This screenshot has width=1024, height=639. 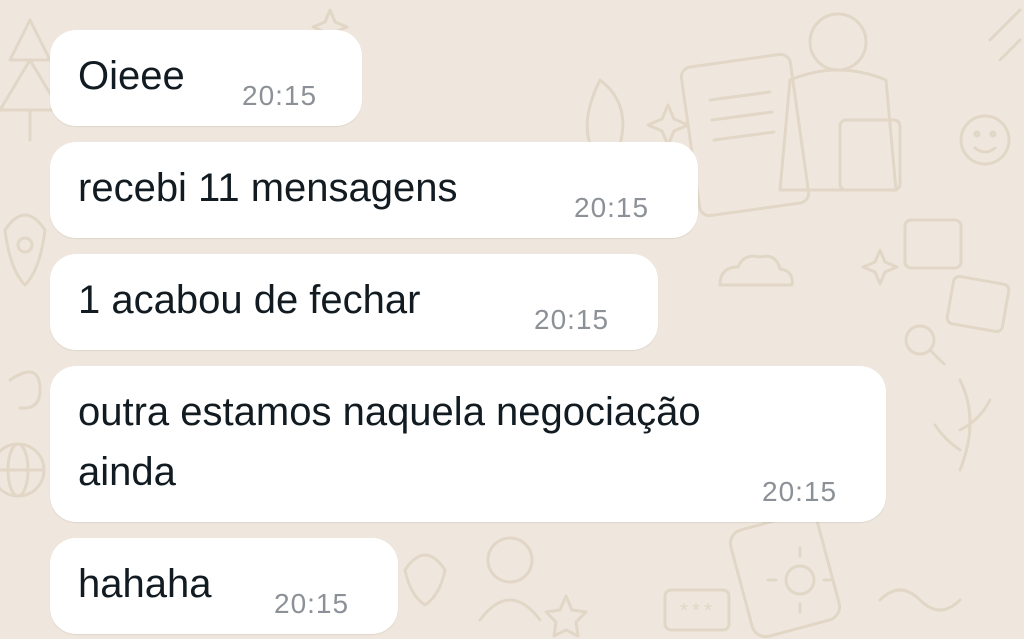 I want to click on message-text: recebi 11 mensagens, so click(x=268, y=188).